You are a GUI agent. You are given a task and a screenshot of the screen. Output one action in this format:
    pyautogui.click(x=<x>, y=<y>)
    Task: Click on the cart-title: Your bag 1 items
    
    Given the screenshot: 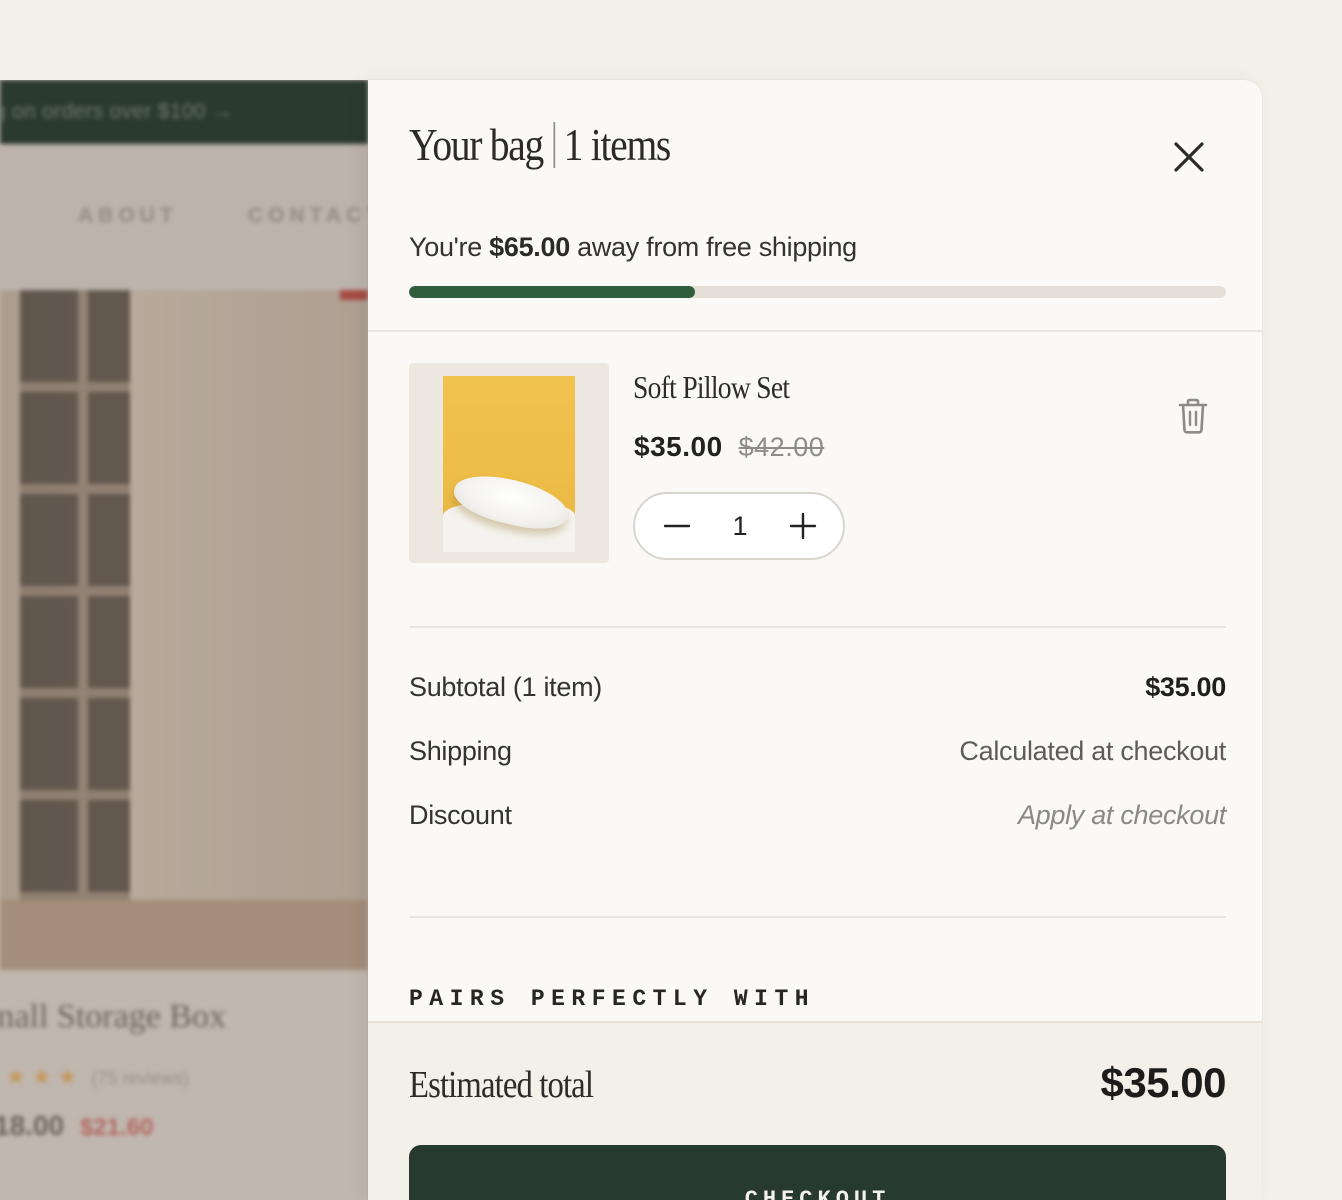 What is the action you would take?
    pyautogui.click(x=540, y=144)
    